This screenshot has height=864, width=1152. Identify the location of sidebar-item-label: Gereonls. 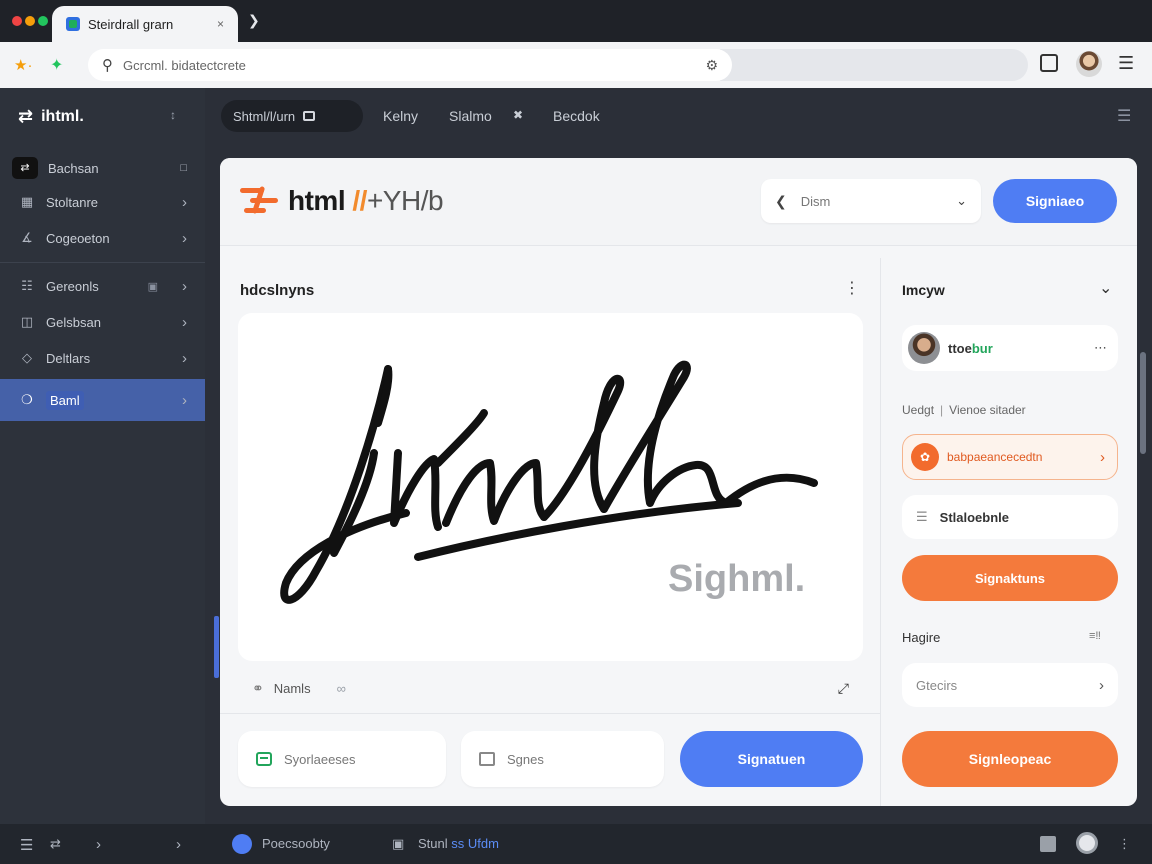
(72, 286).